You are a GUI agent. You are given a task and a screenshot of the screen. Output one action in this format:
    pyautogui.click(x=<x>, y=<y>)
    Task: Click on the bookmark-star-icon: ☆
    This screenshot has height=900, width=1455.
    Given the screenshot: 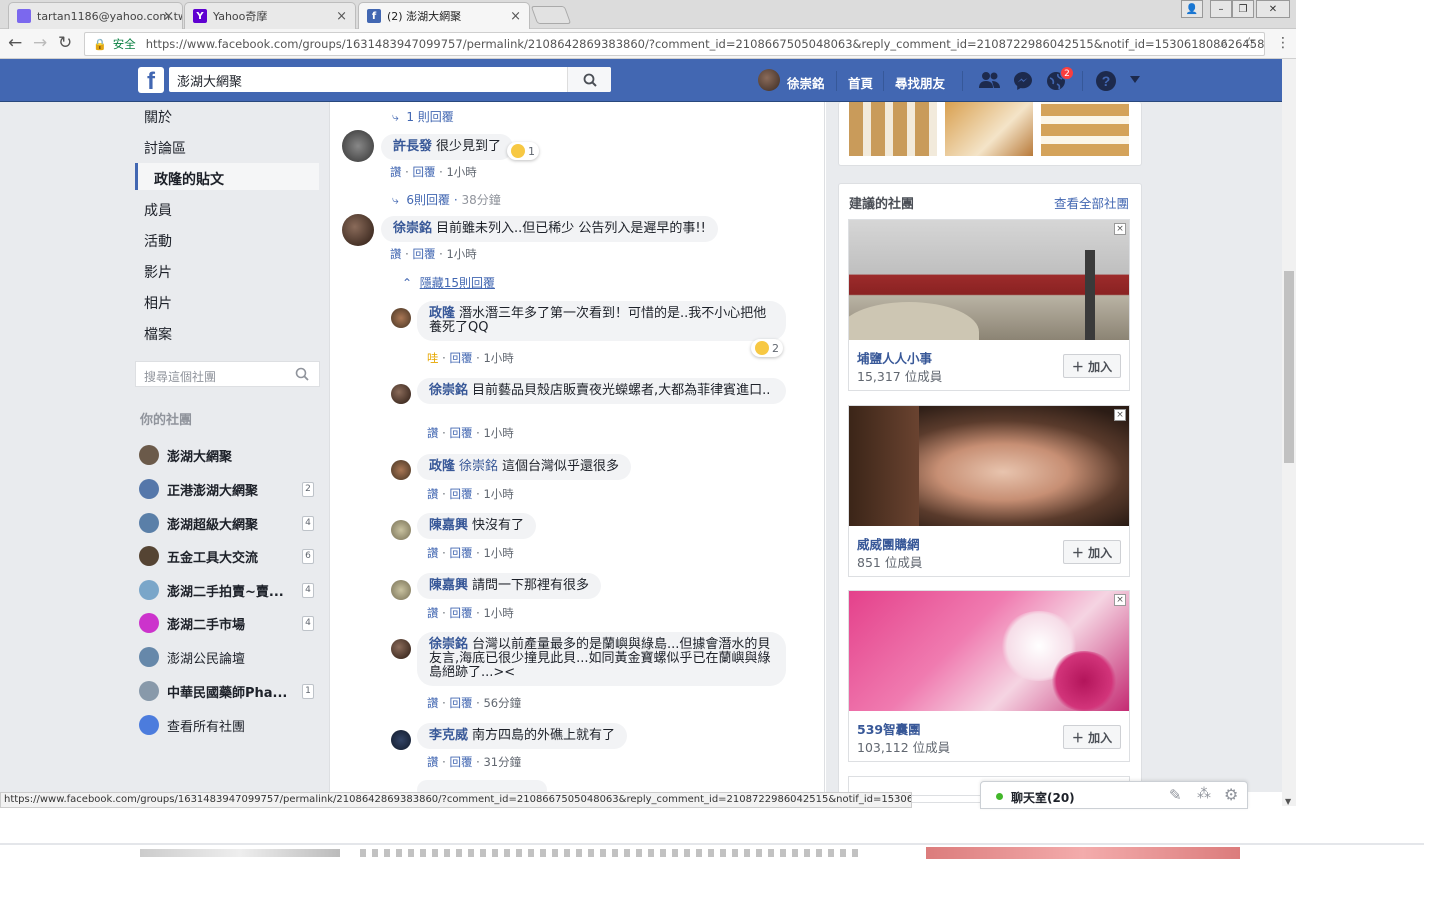 What is the action you would take?
    pyautogui.click(x=1249, y=43)
    